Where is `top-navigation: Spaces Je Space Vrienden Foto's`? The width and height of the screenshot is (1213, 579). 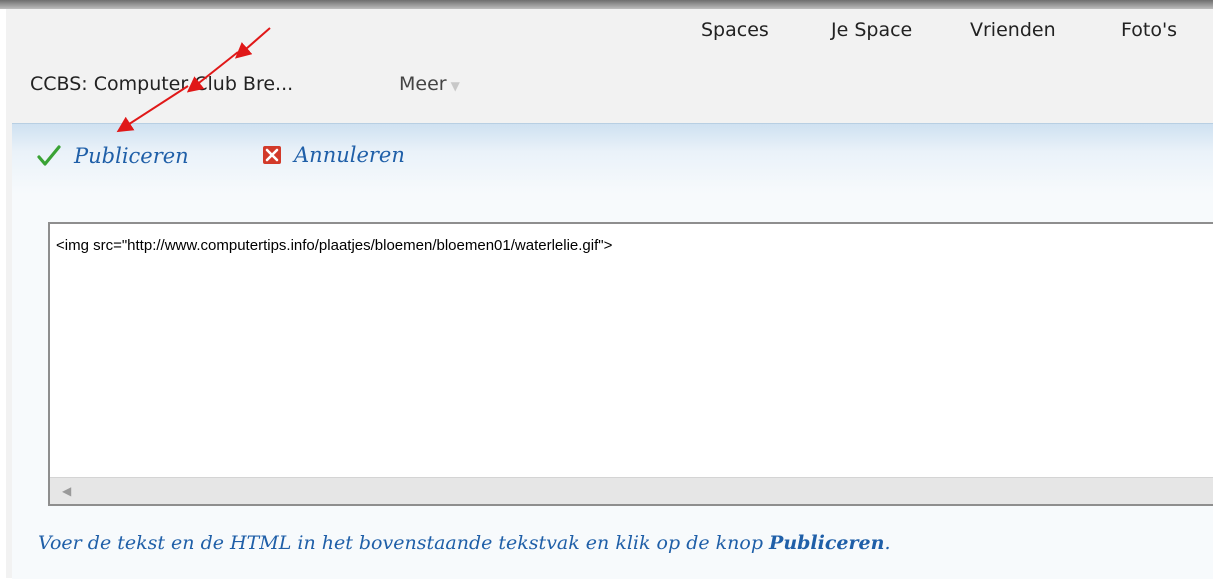
top-navigation: Spaces Je Space Vrienden Foto's is located at coordinates (609, 39).